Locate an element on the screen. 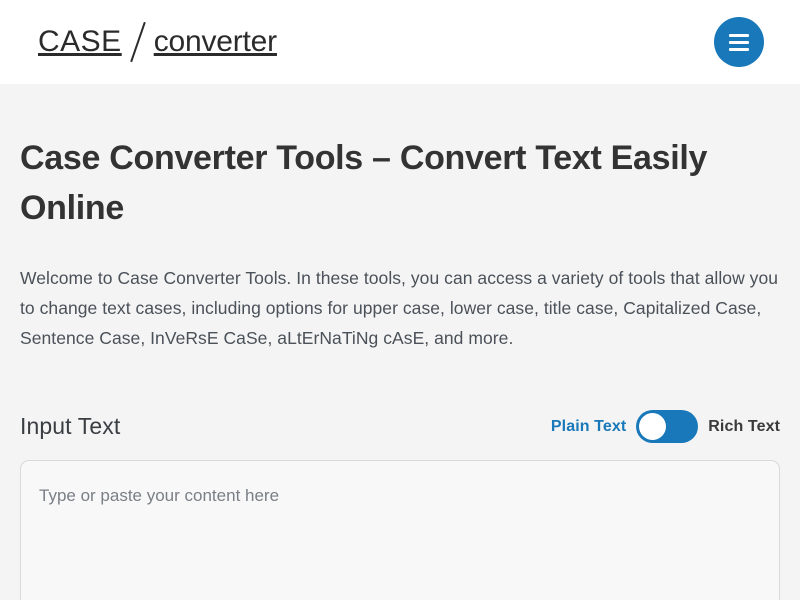 The image size is (800, 600). logo-slash-icon is located at coordinates (138, 42).